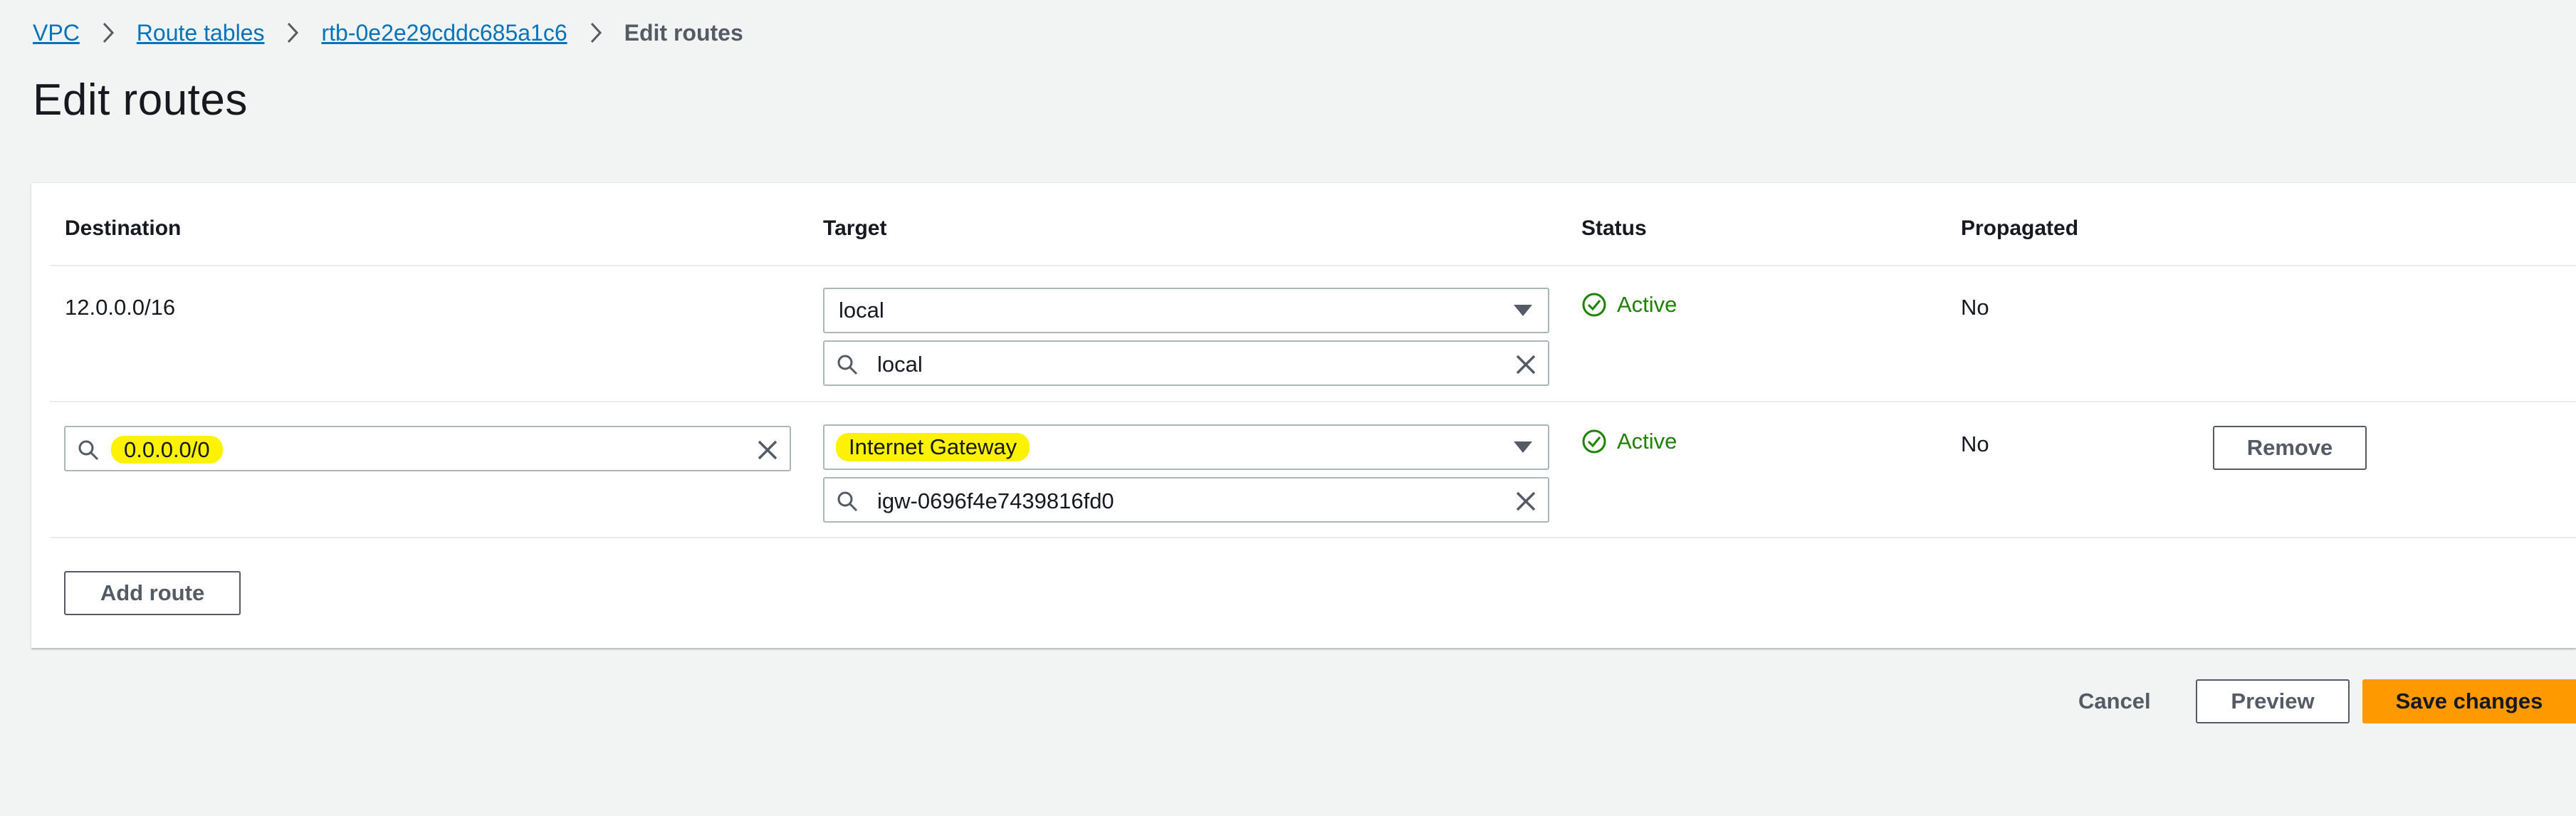 This screenshot has width=2576, height=816. I want to click on breadcrumb-vpc-link: VPC, so click(56, 33).